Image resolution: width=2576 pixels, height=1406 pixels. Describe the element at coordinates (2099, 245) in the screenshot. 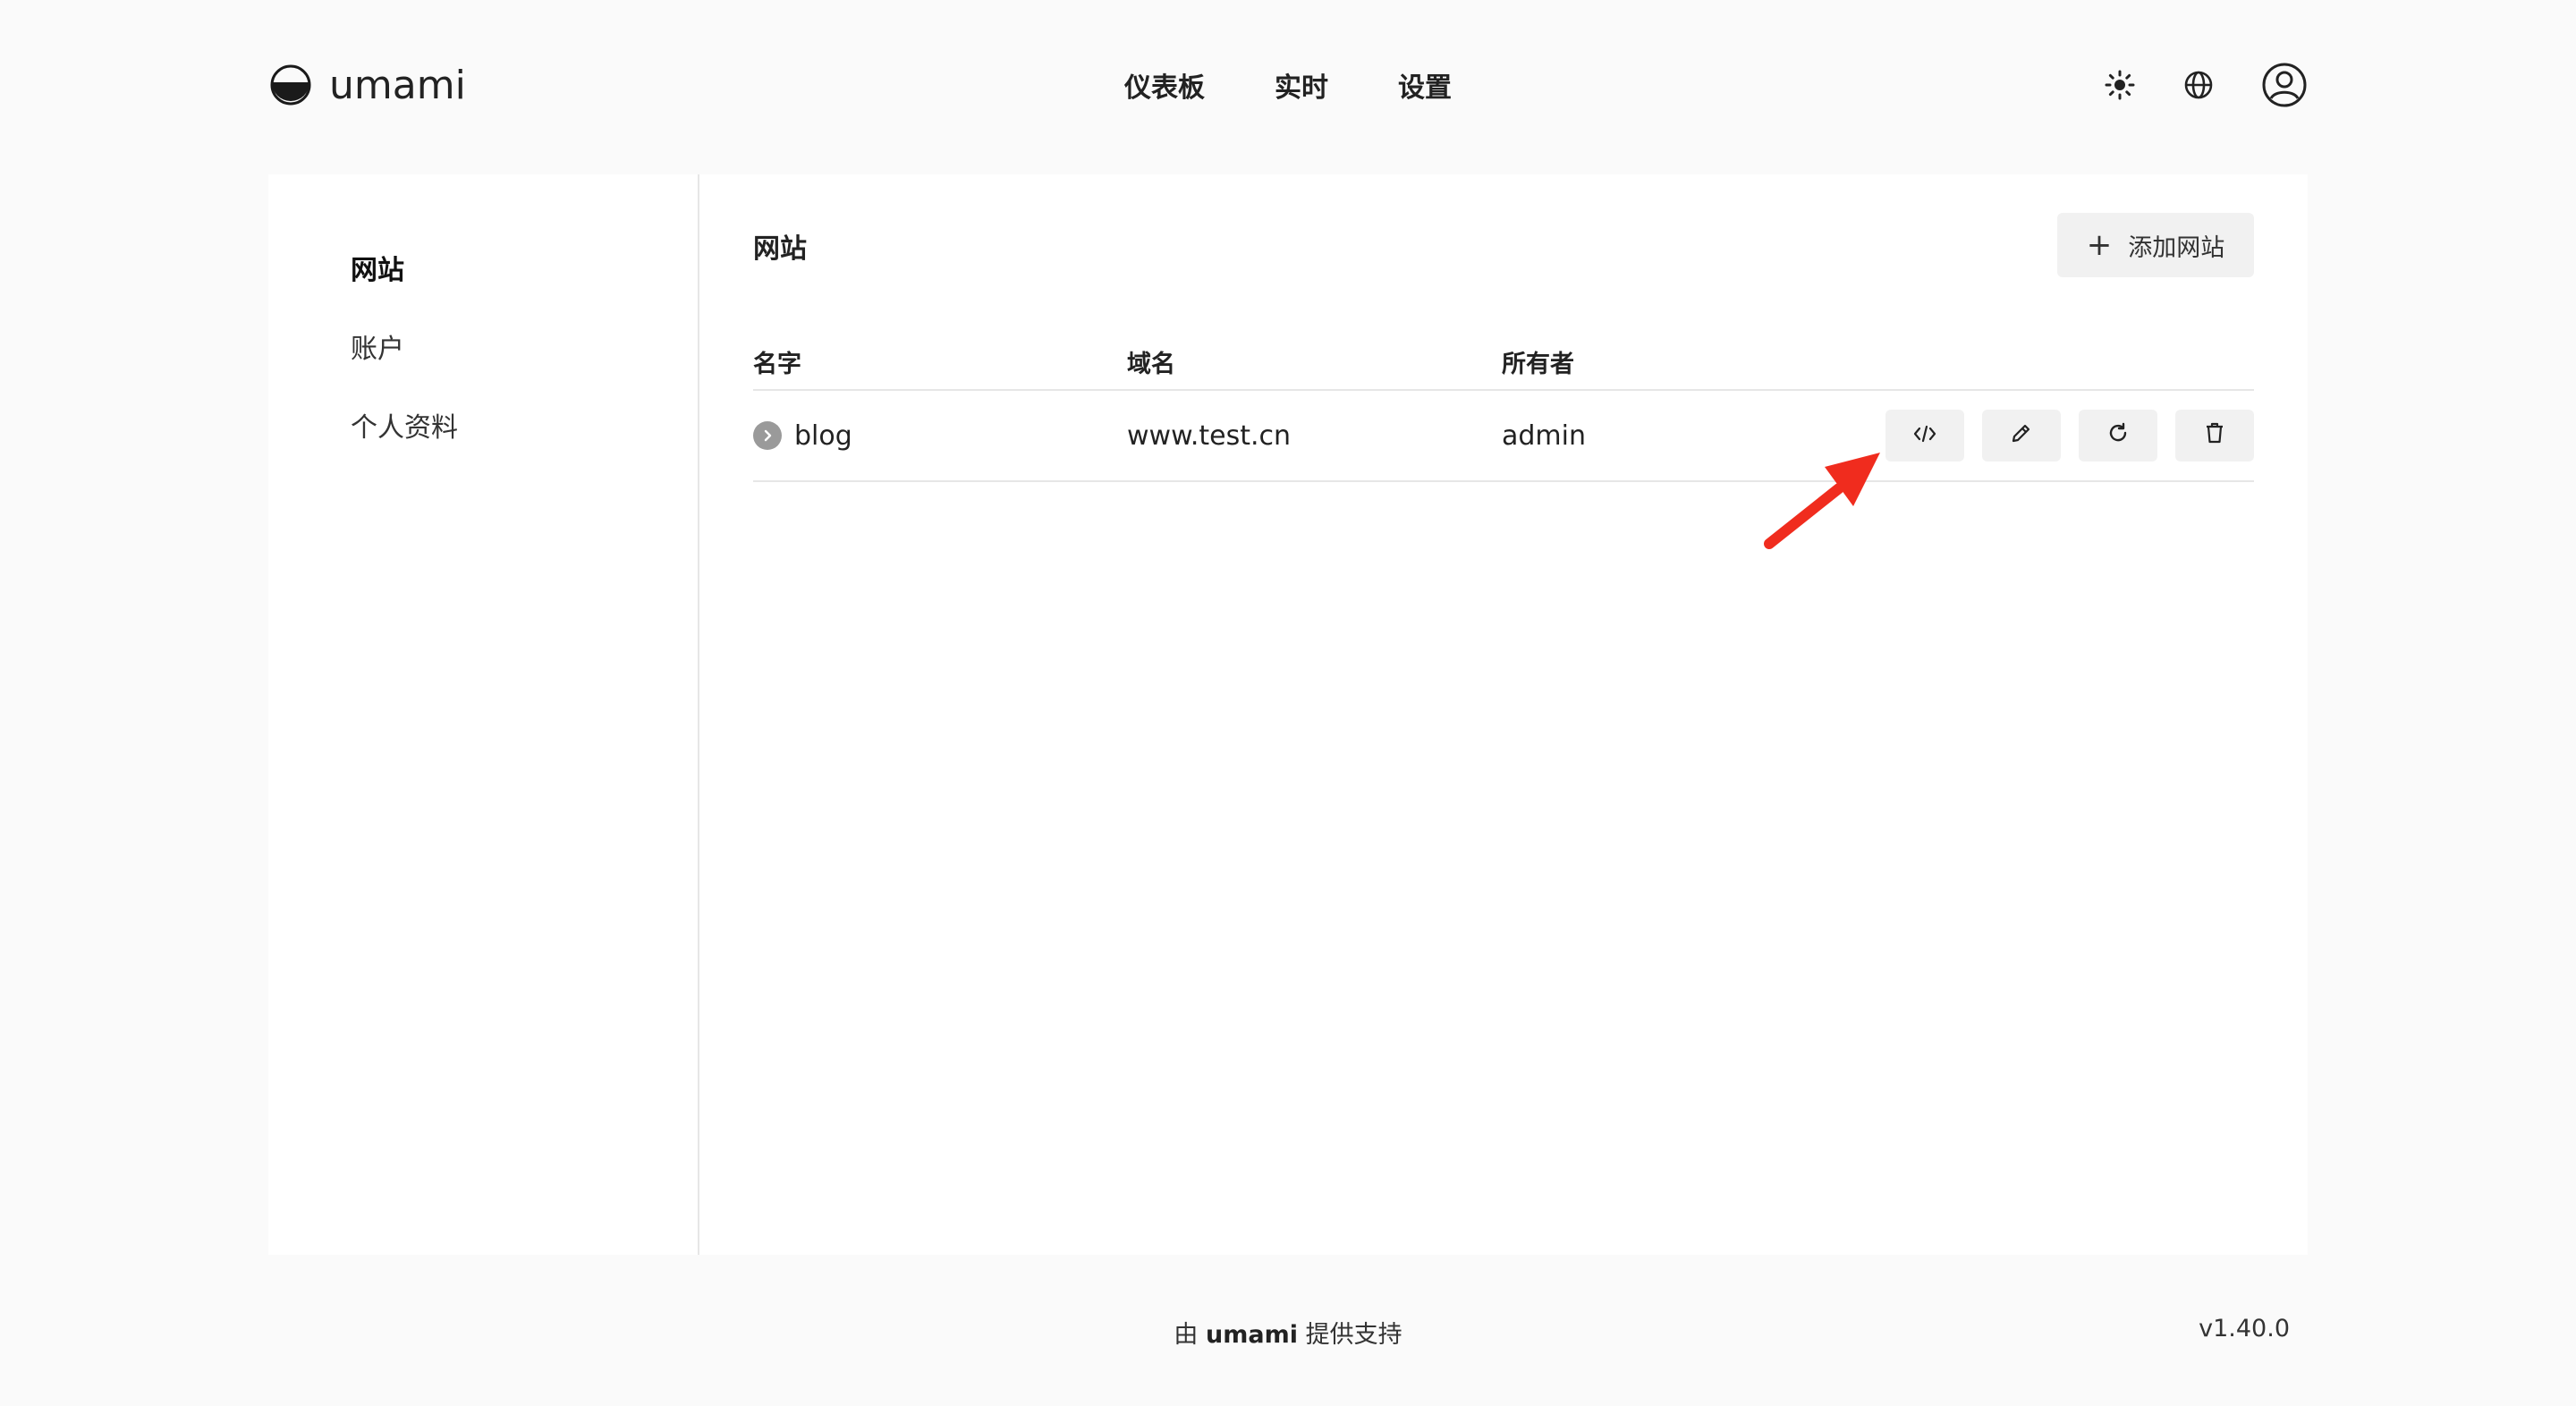

I see `plus-icon: +` at that location.